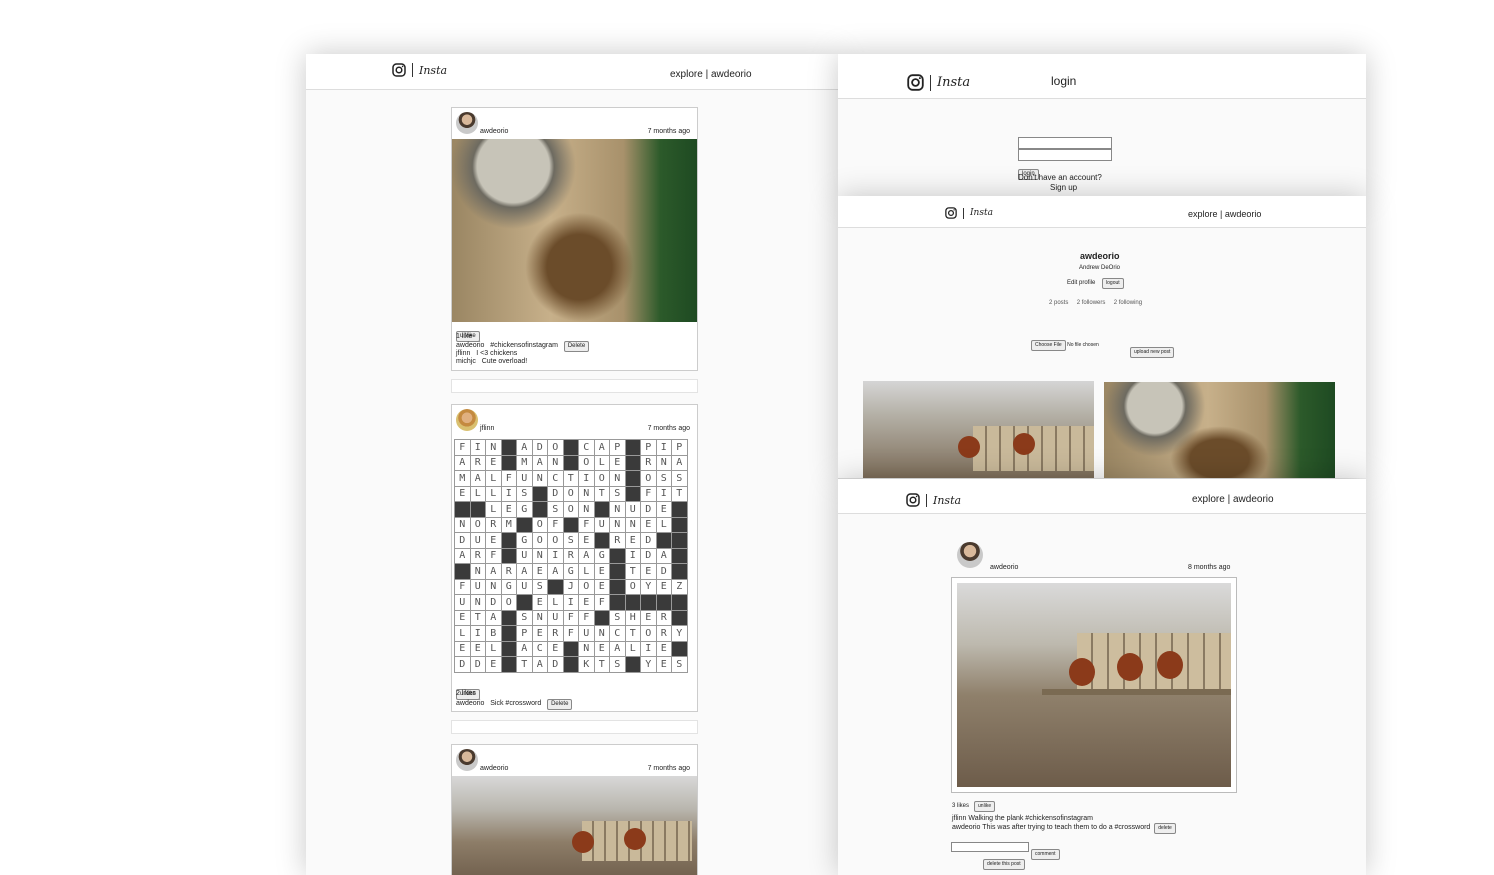  Describe the element at coordinates (1063, 81) in the screenshot. I see `login-link: login` at that location.